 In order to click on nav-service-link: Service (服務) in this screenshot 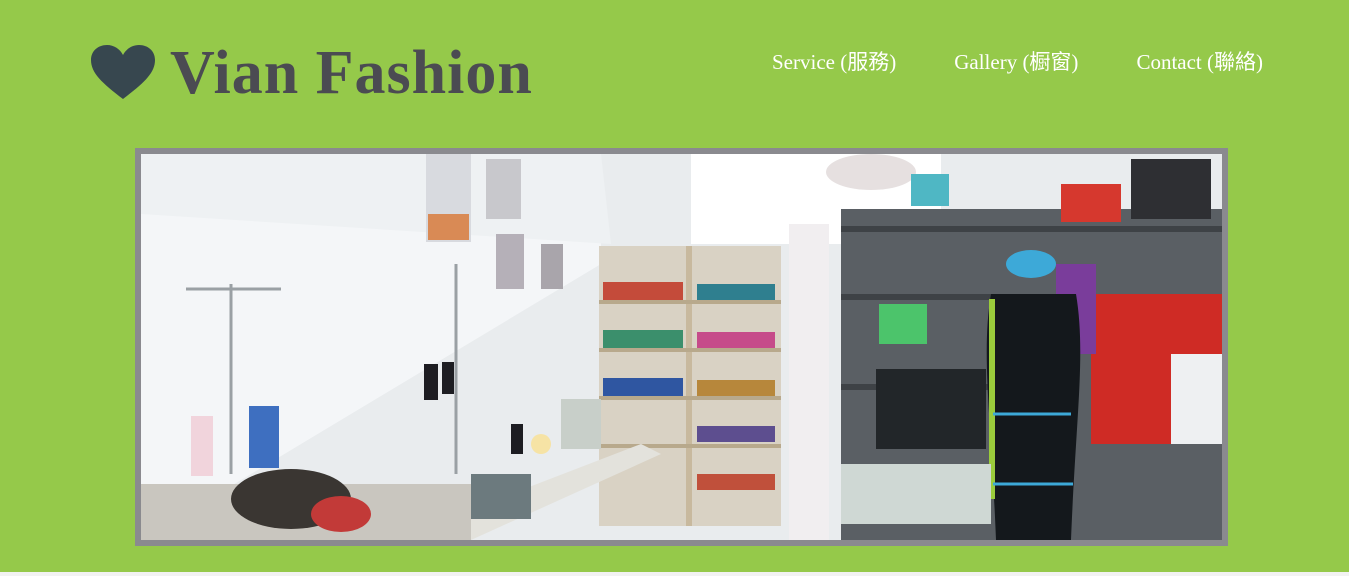, I will do `click(834, 61)`.